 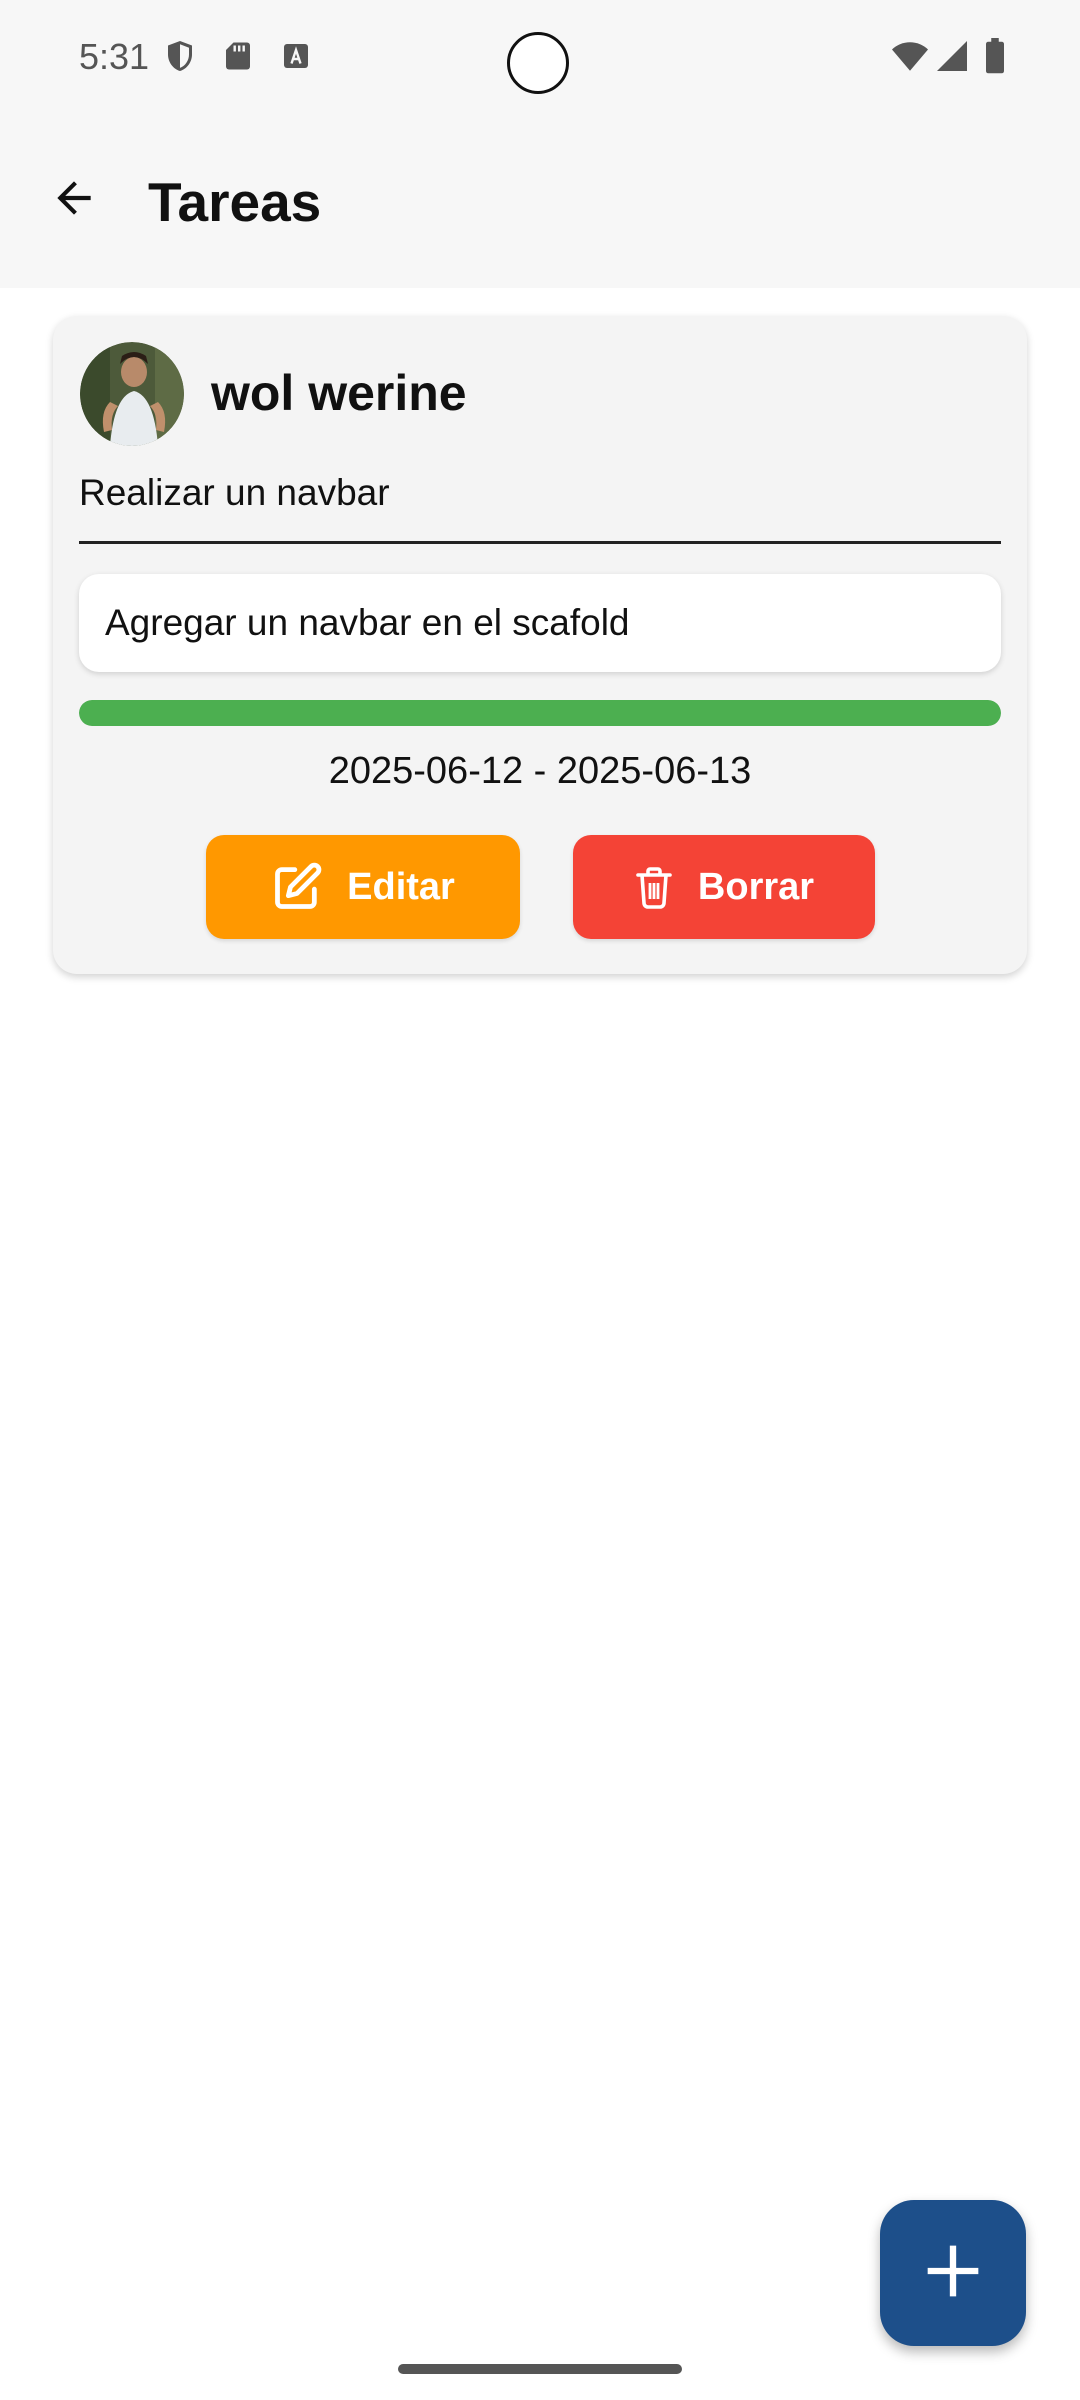 I want to click on status-time: 5:31, so click(x=114, y=56).